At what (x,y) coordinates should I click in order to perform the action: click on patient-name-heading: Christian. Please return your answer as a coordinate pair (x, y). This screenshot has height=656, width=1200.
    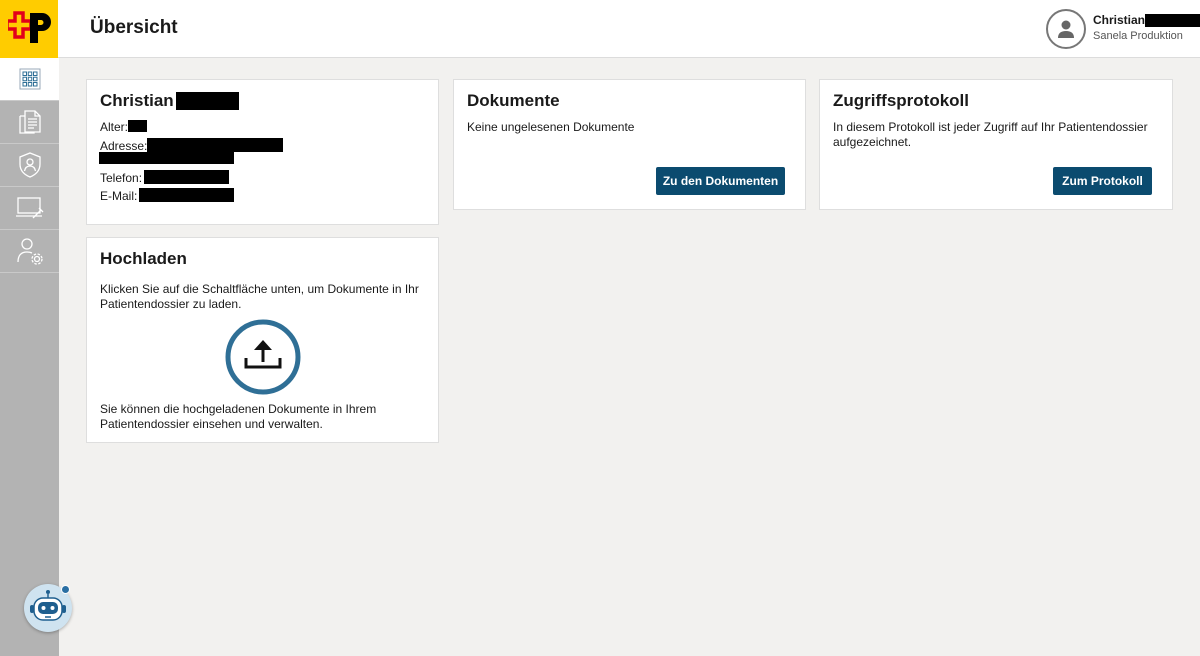
    Looking at the image, I should click on (169, 101).